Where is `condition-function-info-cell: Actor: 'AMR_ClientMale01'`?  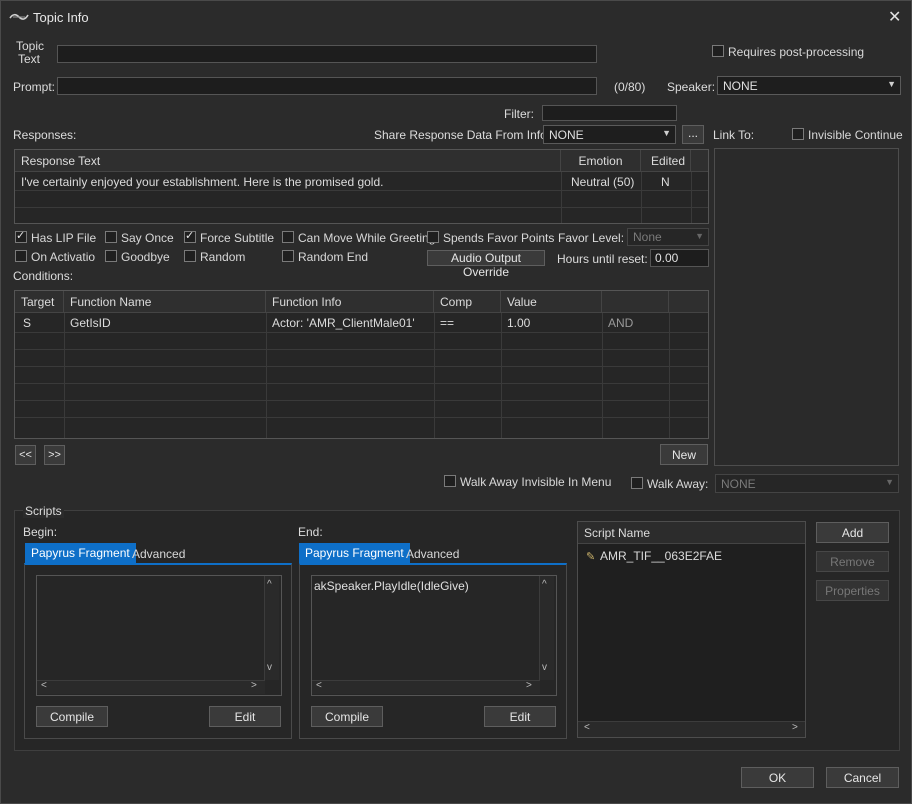 condition-function-info-cell: Actor: 'AMR_ClientMale01' is located at coordinates (340, 323).